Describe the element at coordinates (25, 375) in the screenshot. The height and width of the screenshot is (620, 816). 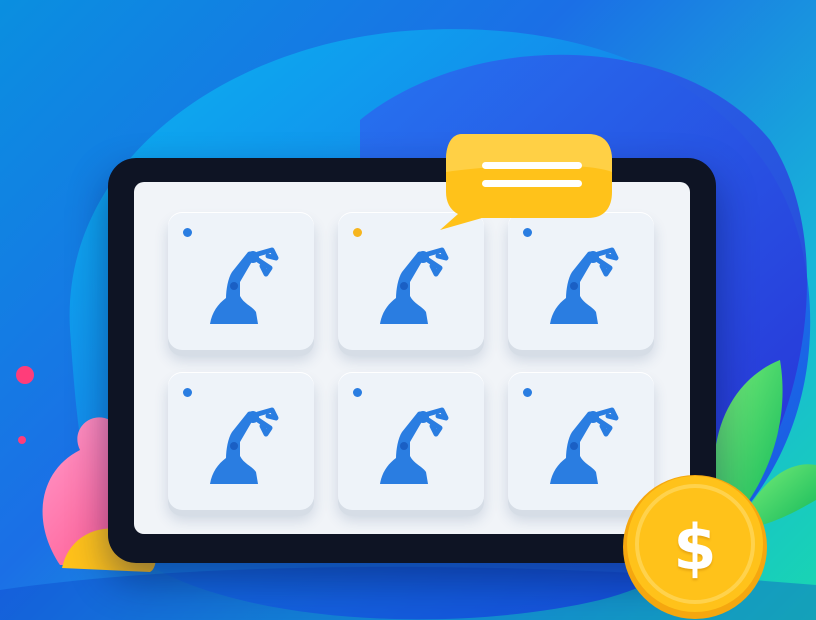
I see `pink-dot` at that location.